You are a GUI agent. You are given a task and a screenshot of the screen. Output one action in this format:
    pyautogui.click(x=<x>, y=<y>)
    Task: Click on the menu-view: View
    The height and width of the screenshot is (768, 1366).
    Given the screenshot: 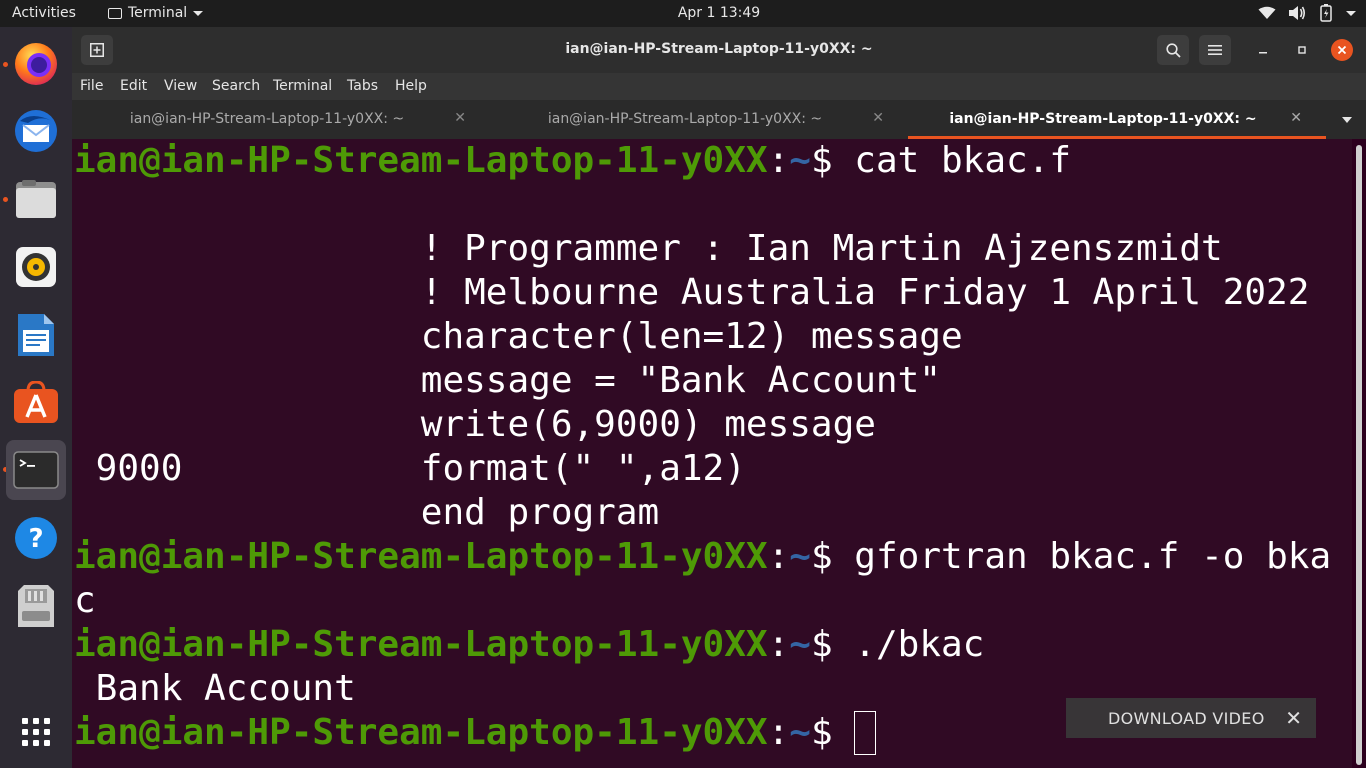 What is the action you would take?
    pyautogui.click(x=180, y=86)
    